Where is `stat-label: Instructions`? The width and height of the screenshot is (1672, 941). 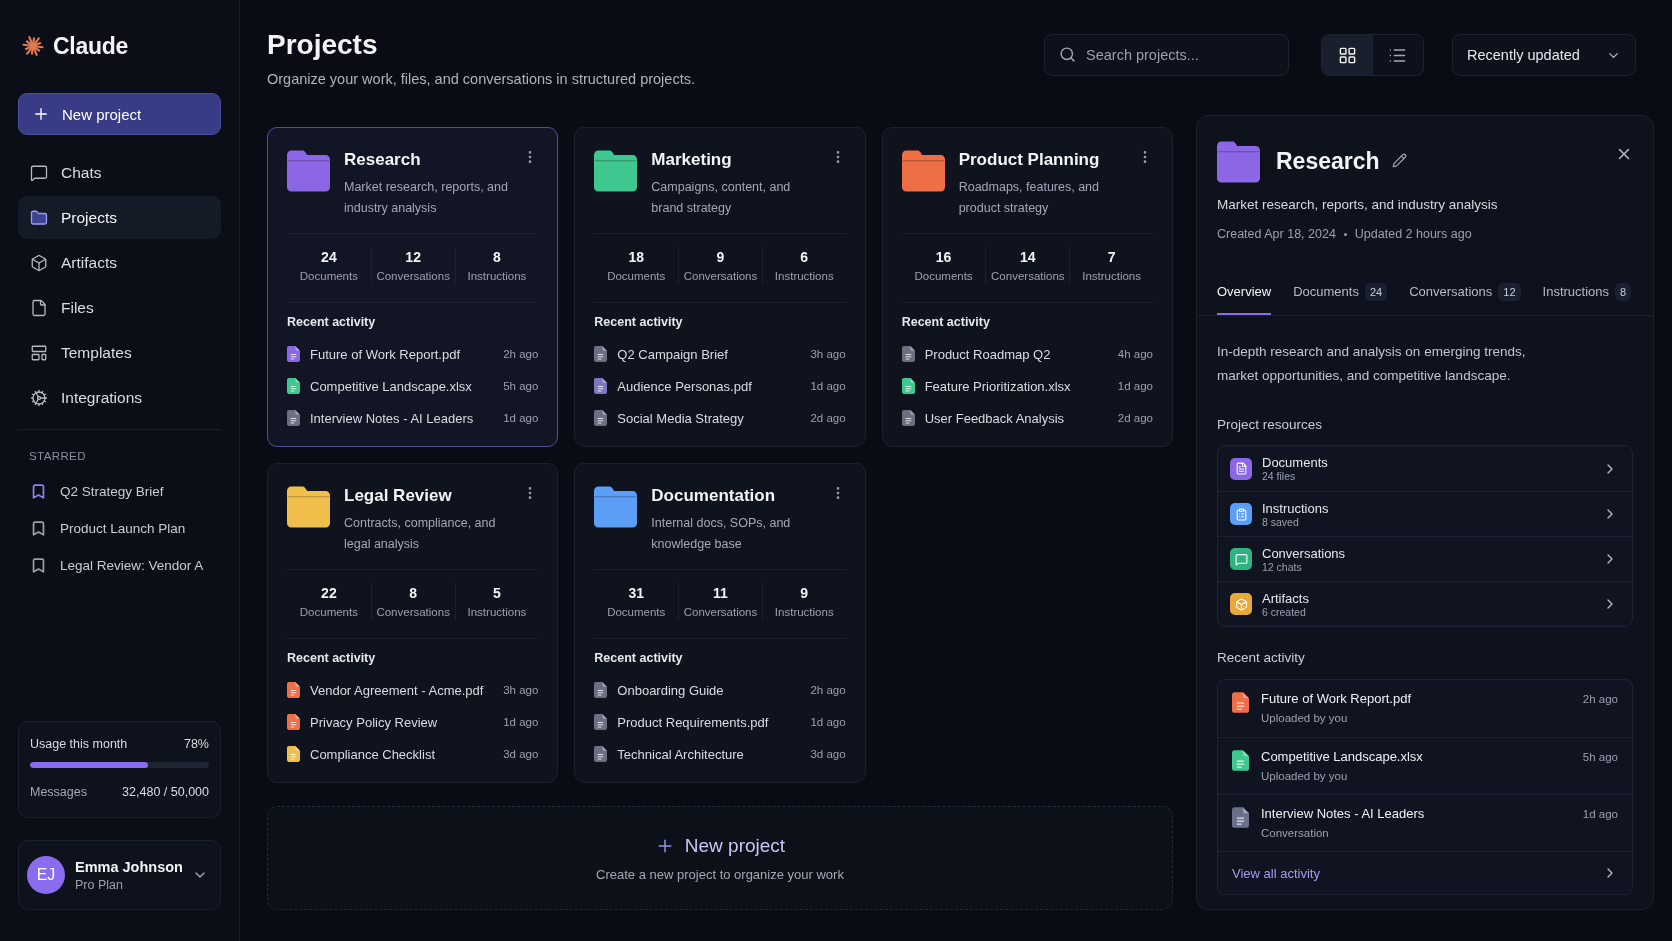 stat-label: Instructions is located at coordinates (1111, 276).